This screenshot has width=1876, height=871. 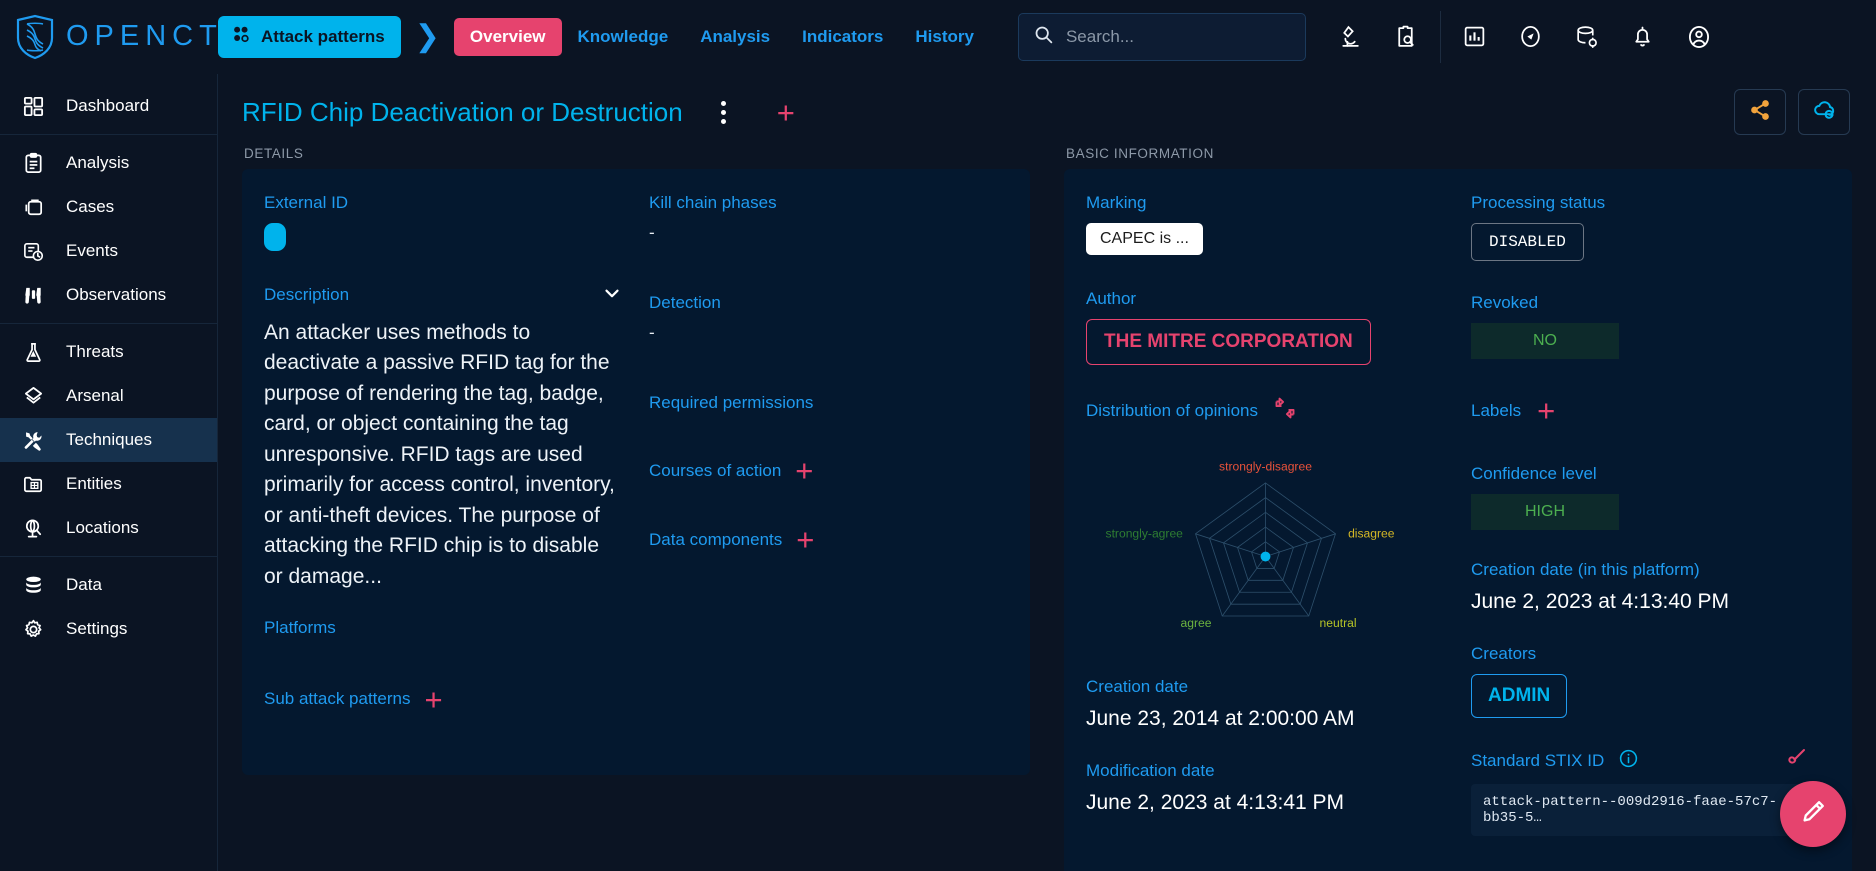 I want to click on sidebar-item-data: Data, so click(x=108, y=585).